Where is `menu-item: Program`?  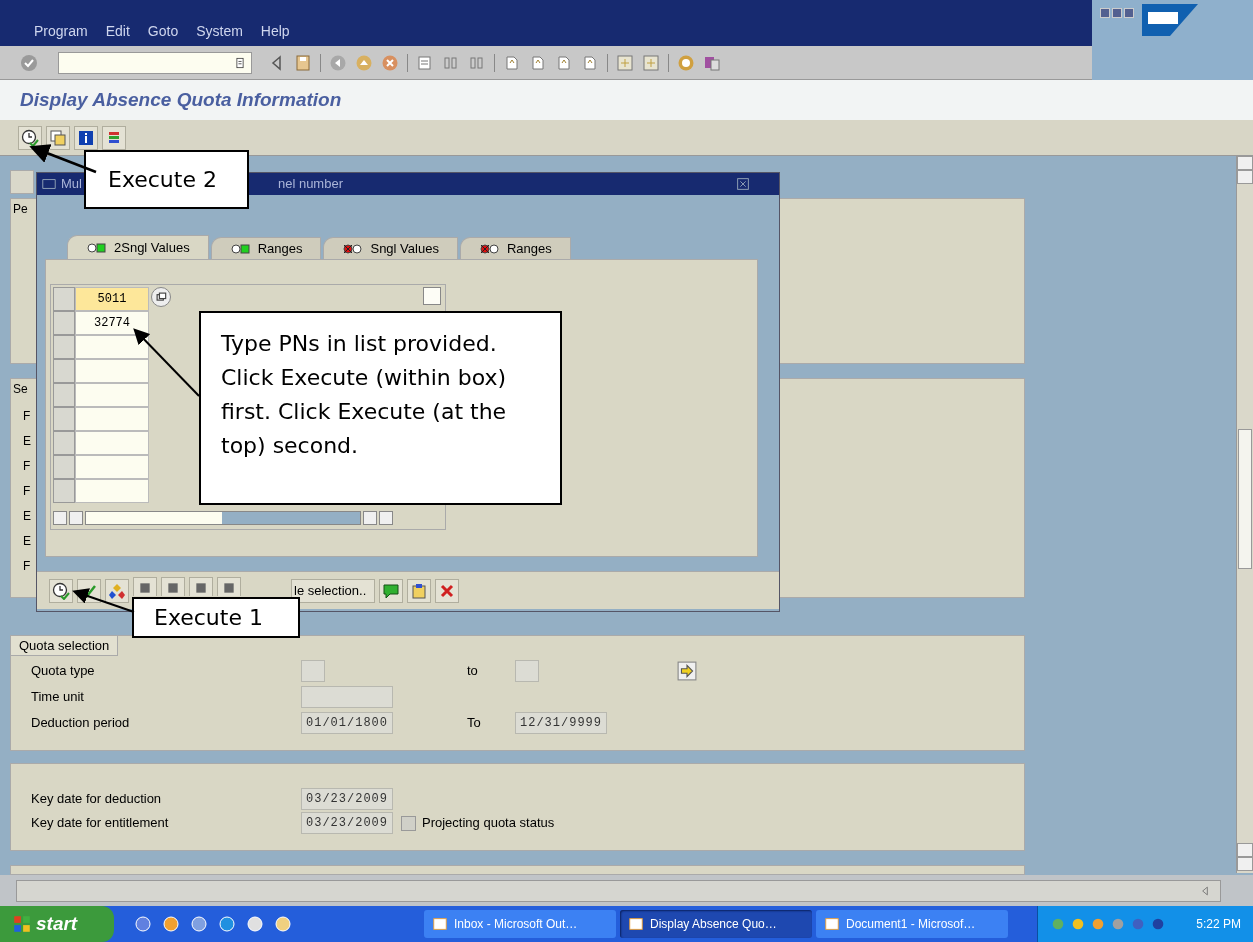
menu-item: Program is located at coordinates (61, 31).